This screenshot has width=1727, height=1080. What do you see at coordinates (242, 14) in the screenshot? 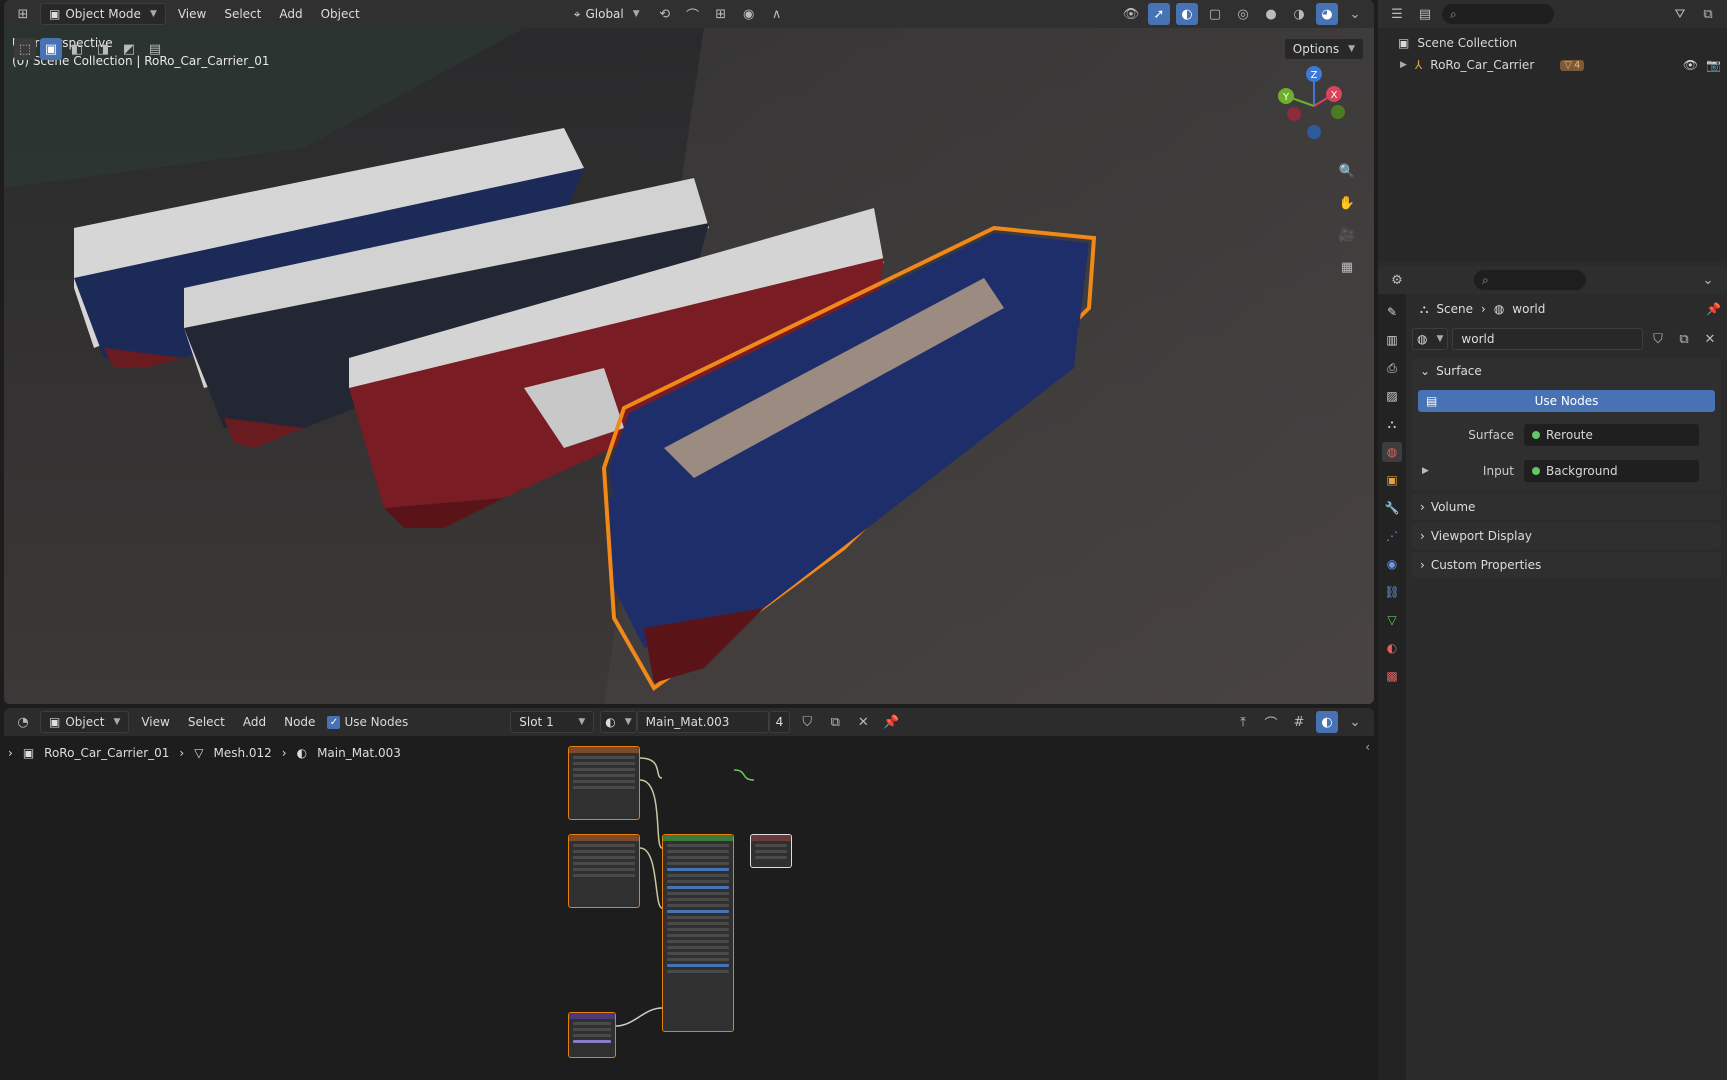
I see `menu-select: Select` at bounding box center [242, 14].